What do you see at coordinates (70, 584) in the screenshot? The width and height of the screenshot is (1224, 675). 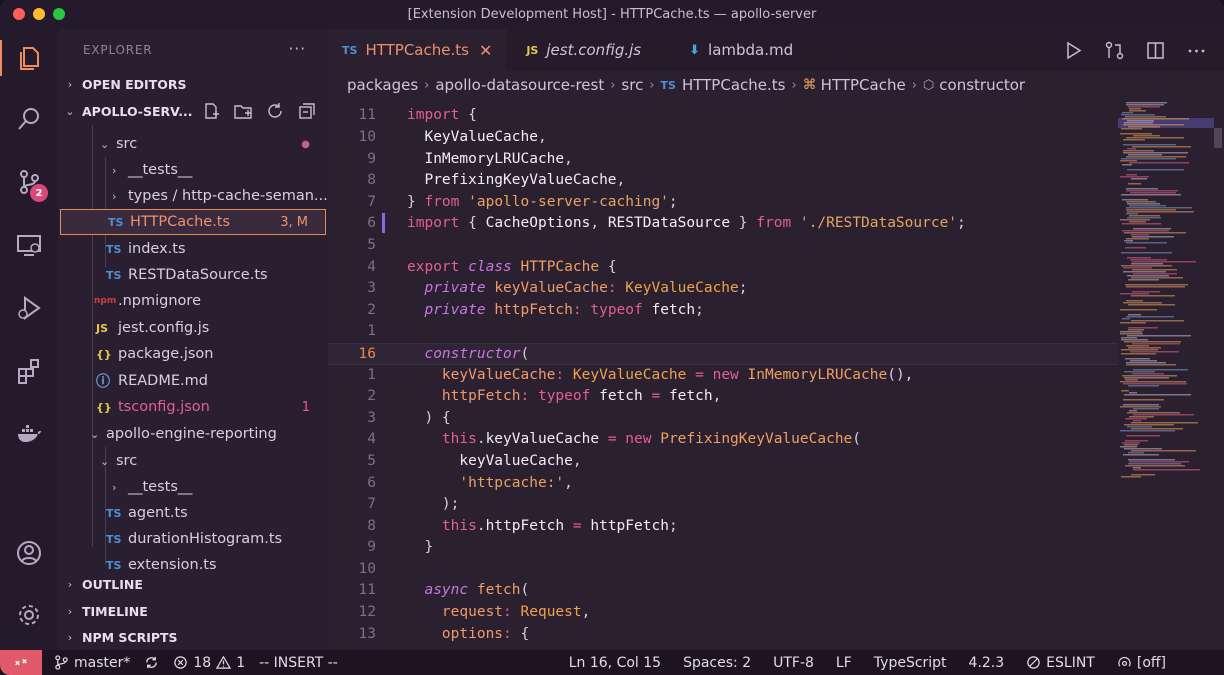 I see `chevron-right-icon: ›` at bounding box center [70, 584].